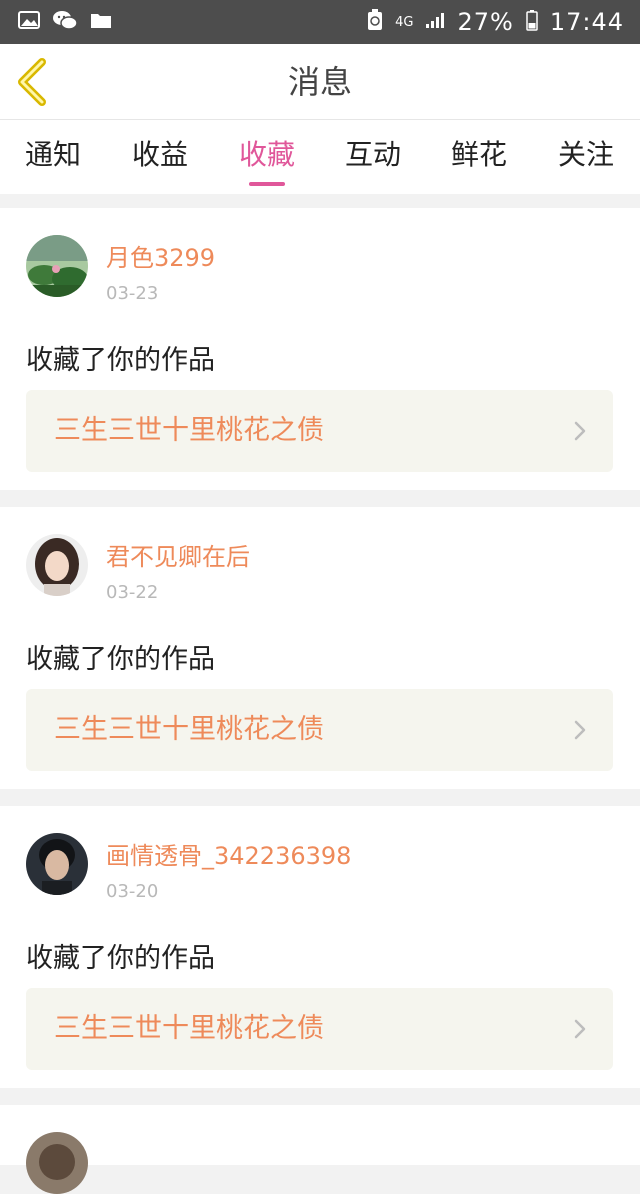 The width and height of the screenshot is (640, 1194). I want to click on tab-interactions: 互动, so click(373, 157).